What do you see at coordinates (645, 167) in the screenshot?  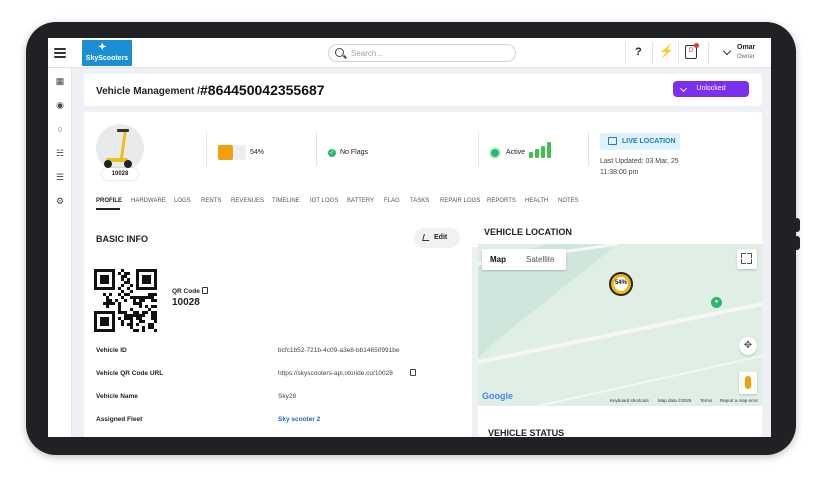 I see `last-updated: Last Updated: 03 Mar, 25 11:38:00 pm` at bounding box center [645, 167].